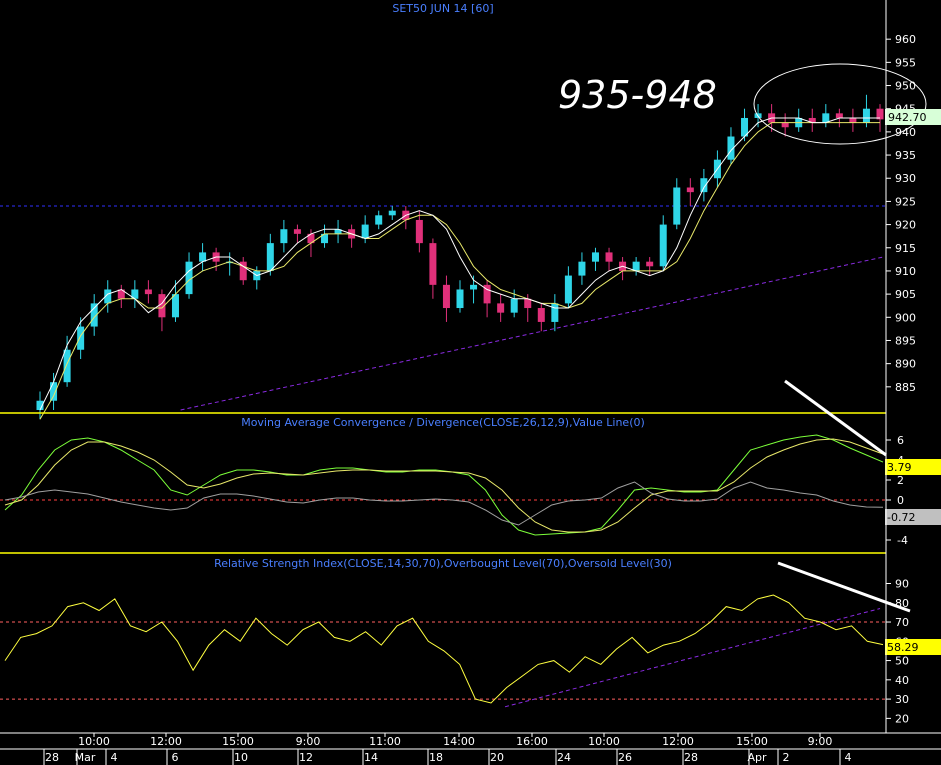 Image resolution: width=941 pixels, height=765 pixels. What do you see at coordinates (905, 178) in the screenshot?
I see `price-tick-label: 930` at bounding box center [905, 178].